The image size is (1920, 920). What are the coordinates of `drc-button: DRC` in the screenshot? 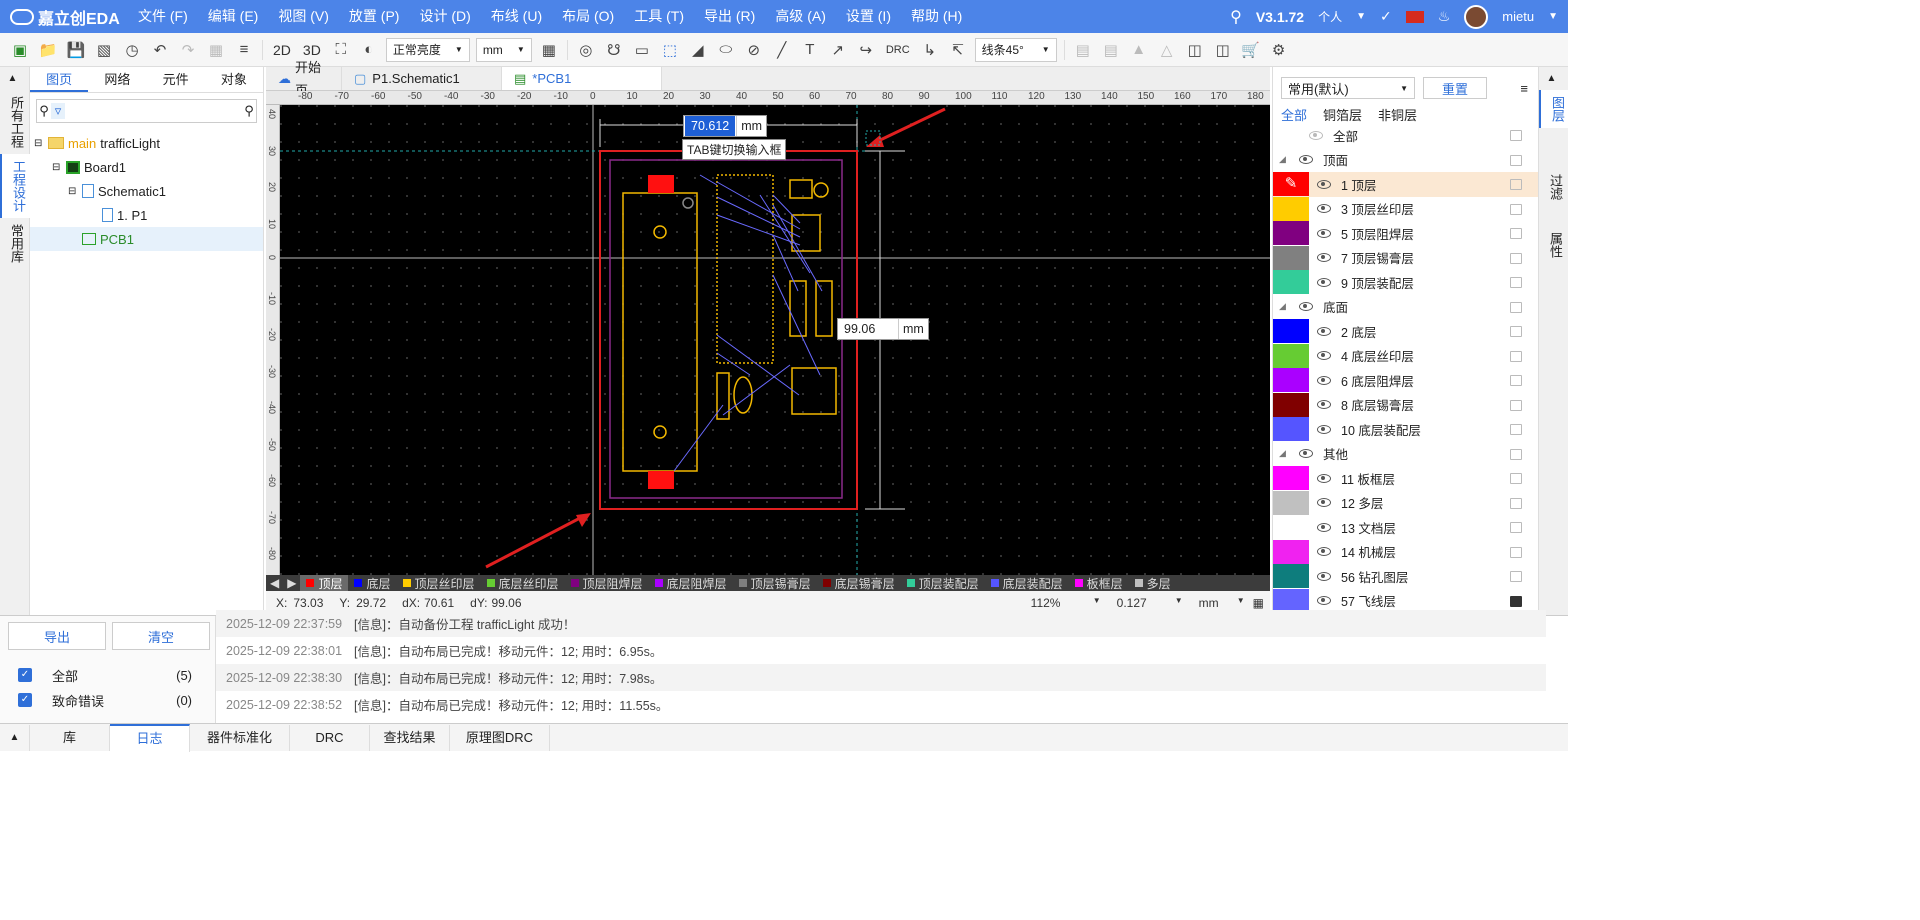 It's located at (898, 50).